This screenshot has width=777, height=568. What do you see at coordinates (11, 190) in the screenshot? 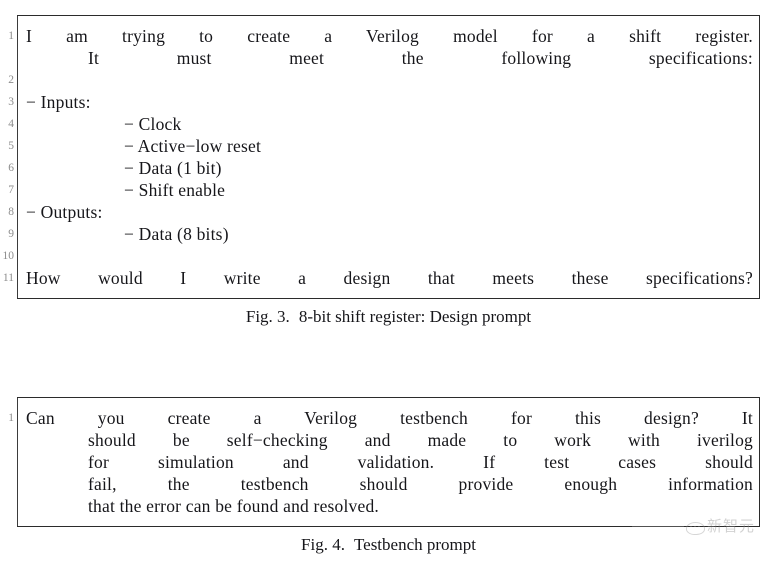
I see `line-number: 7` at bounding box center [11, 190].